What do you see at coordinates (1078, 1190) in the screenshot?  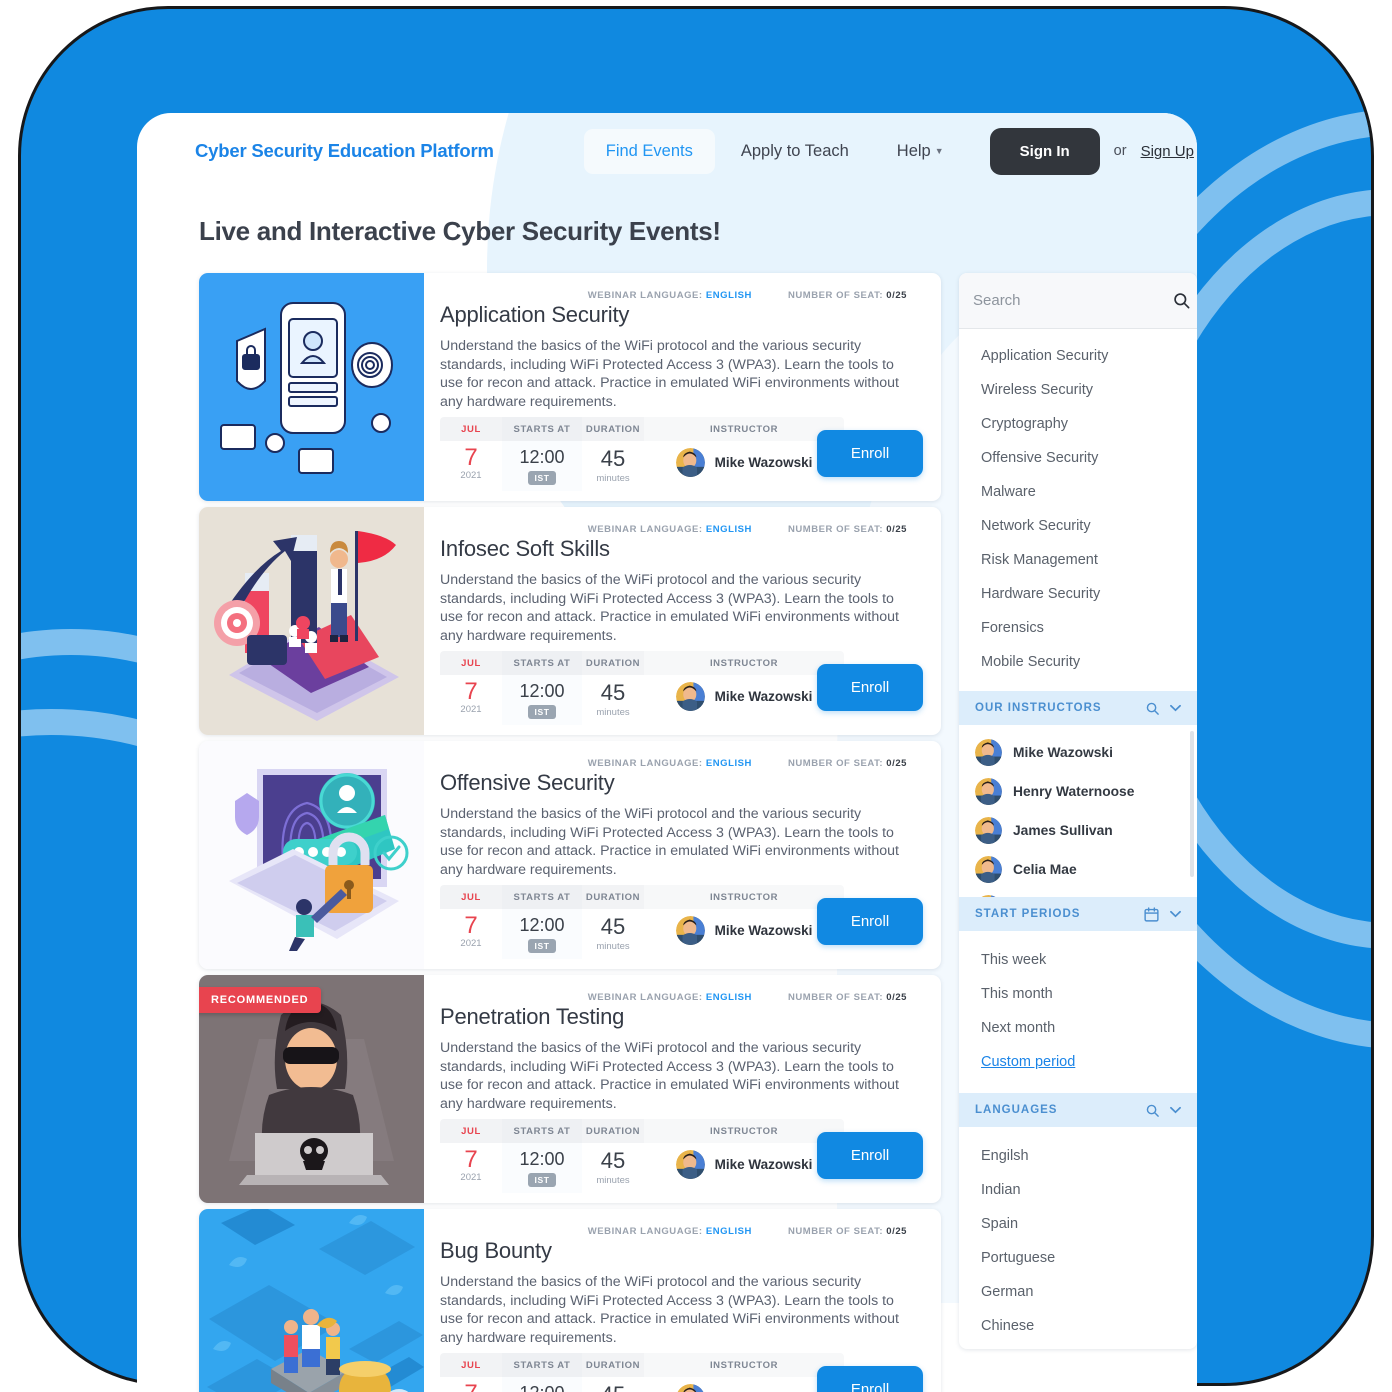 I see `language-item: Indian` at bounding box center [1078, 1190].